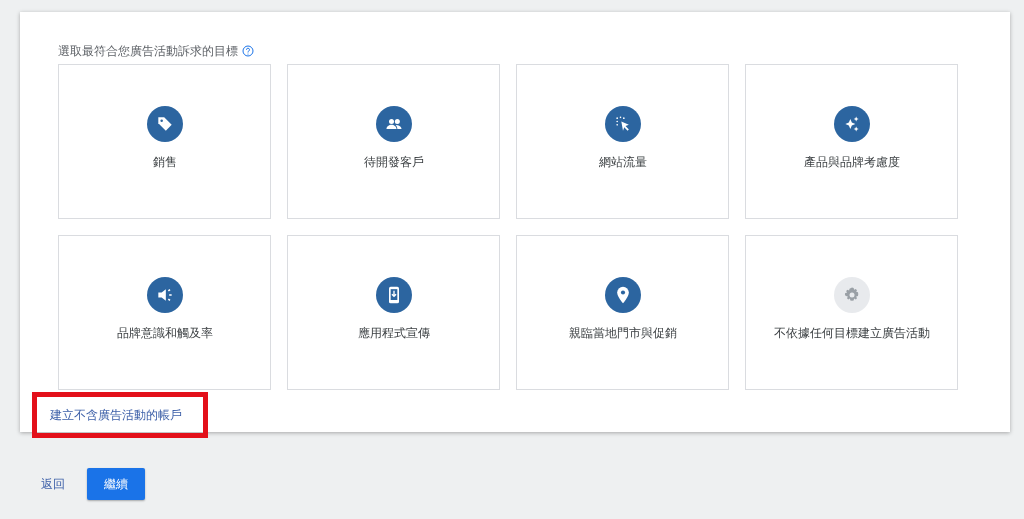  I want to click on goal-label: 應用程式宣傳, so click(393, 333).